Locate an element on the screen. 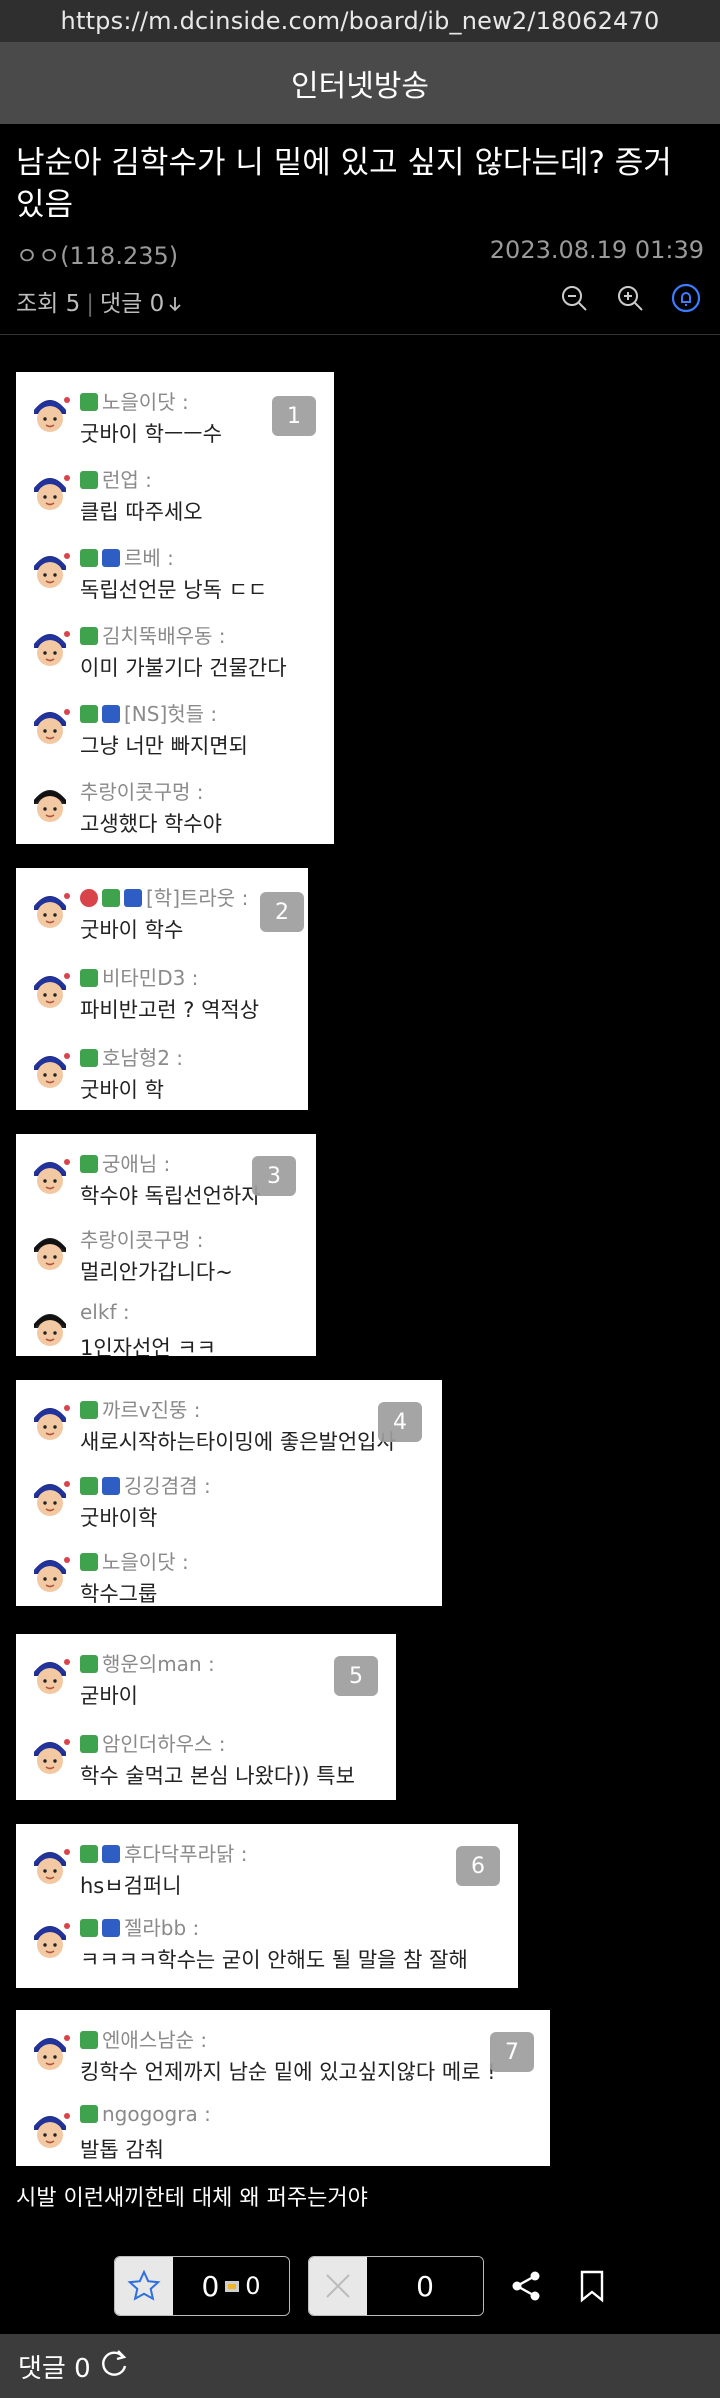 Image resolution: width=720 pixels, height=2398 pixels. chat-text: 굳바이 is located at coordinates (109, 1696).